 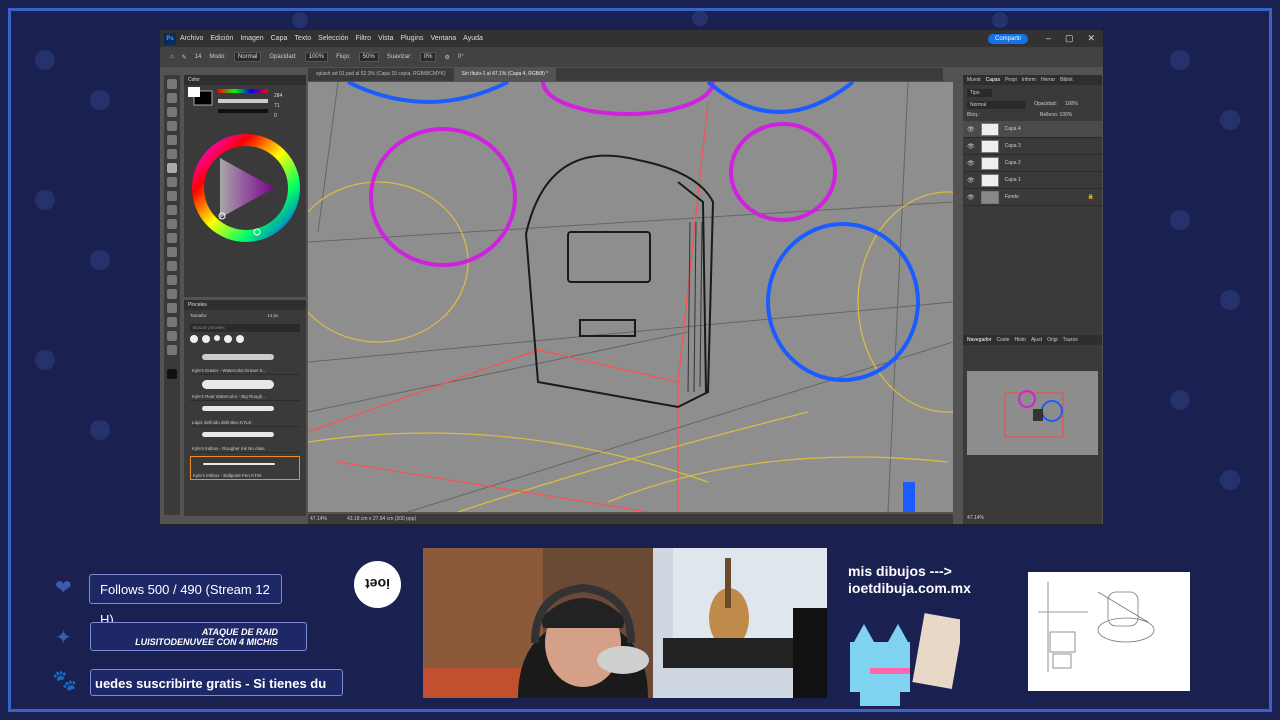 I want to click on sparkle-icon: ✦, so click(x=63, y=638).